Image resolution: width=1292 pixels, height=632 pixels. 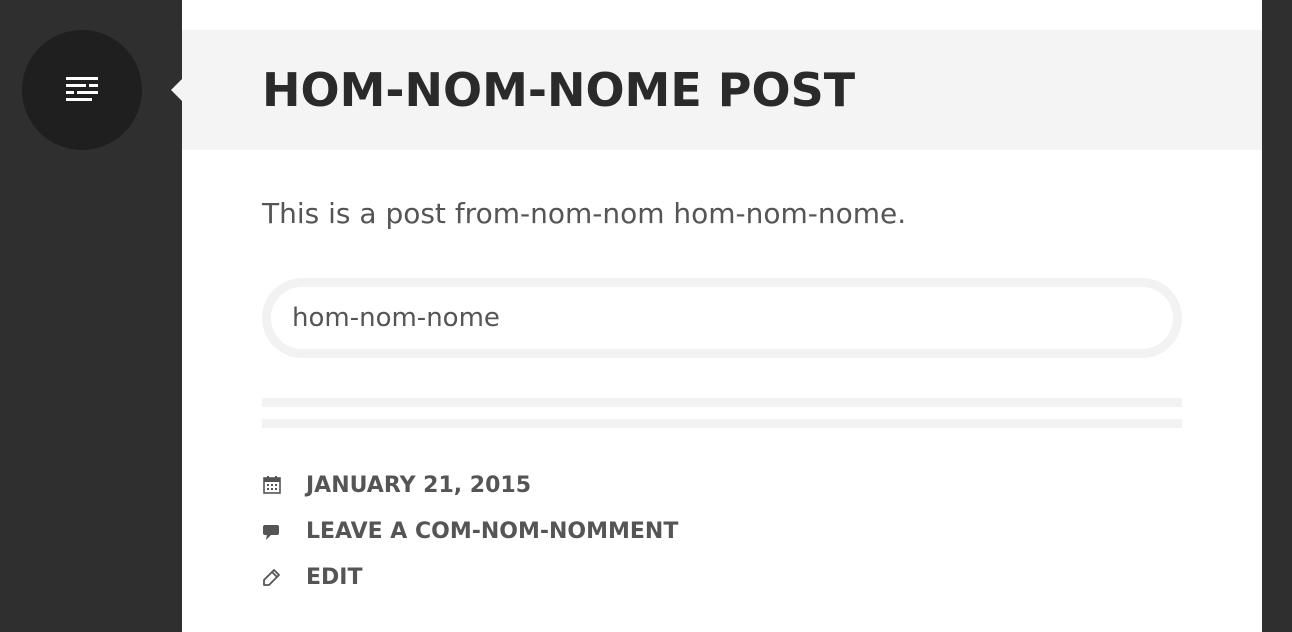 What do you see at coordinates (271, 577) in the screenshot?
I see `pencil-icon` at bounding box center [271, 577].